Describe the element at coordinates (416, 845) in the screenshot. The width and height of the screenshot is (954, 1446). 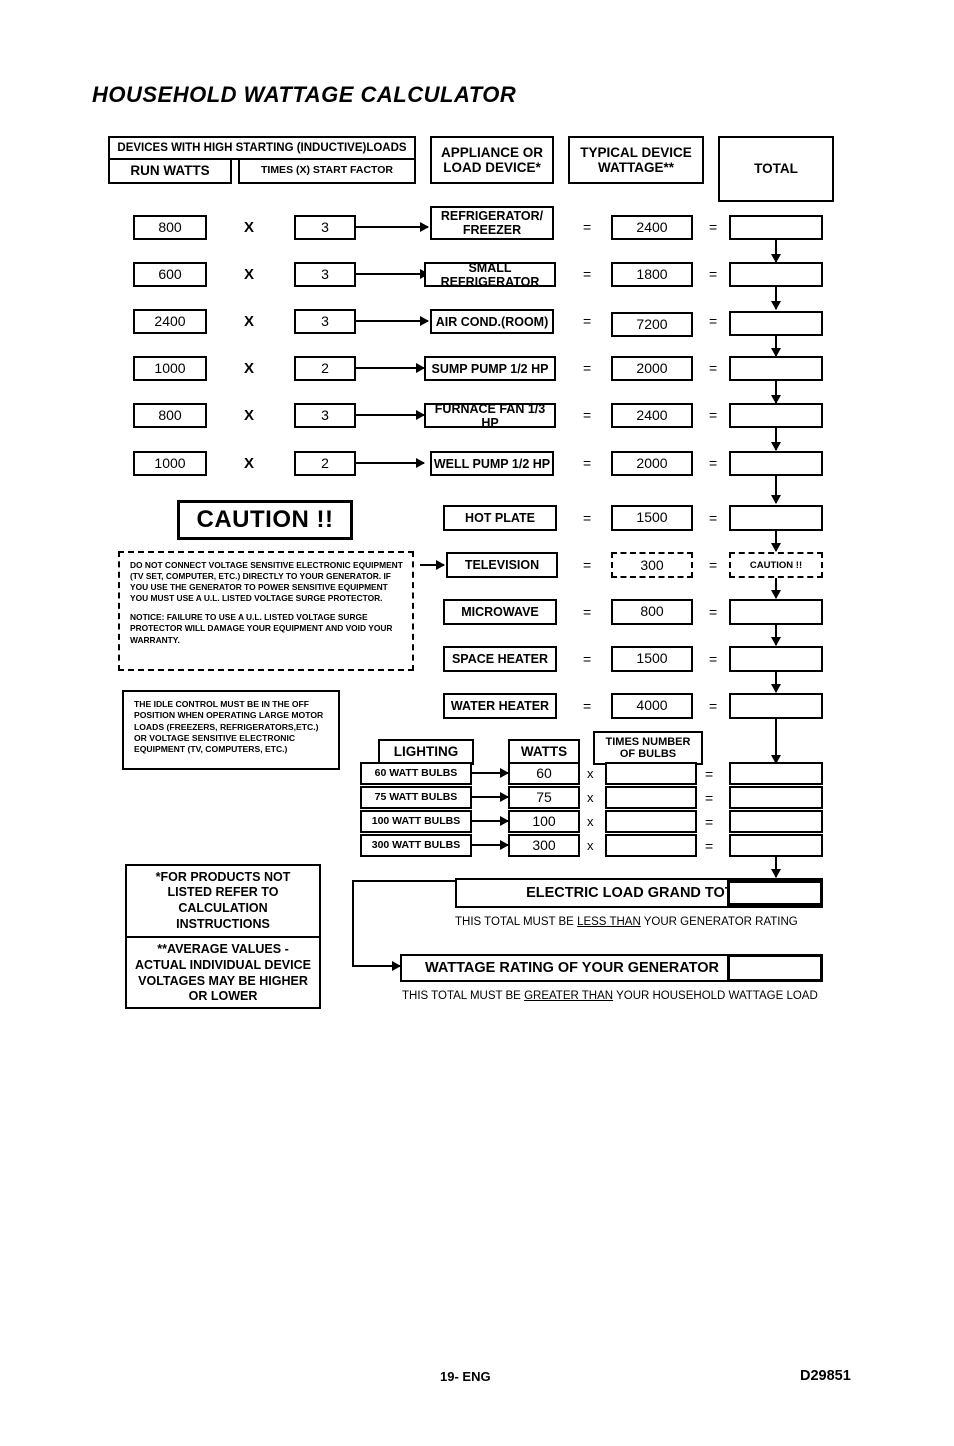
I see `lighting-label-3: 300 WATT BULBS` at that location.